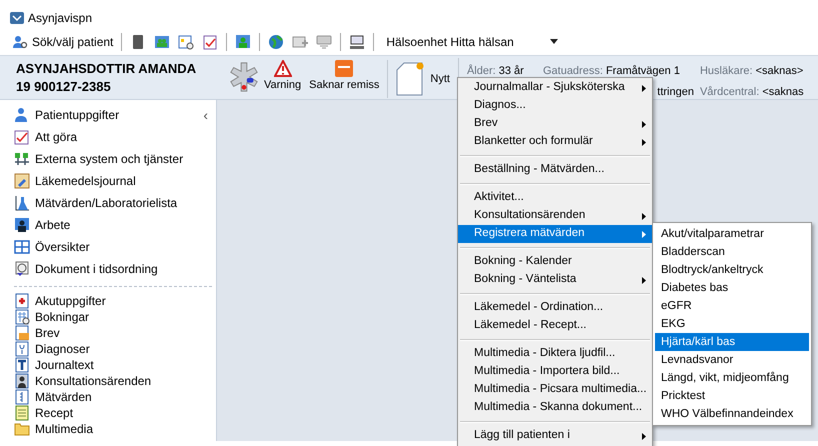 The height and width of the screenshot is (446, 818). I want to click on add-window-icon, so click(300, 42).